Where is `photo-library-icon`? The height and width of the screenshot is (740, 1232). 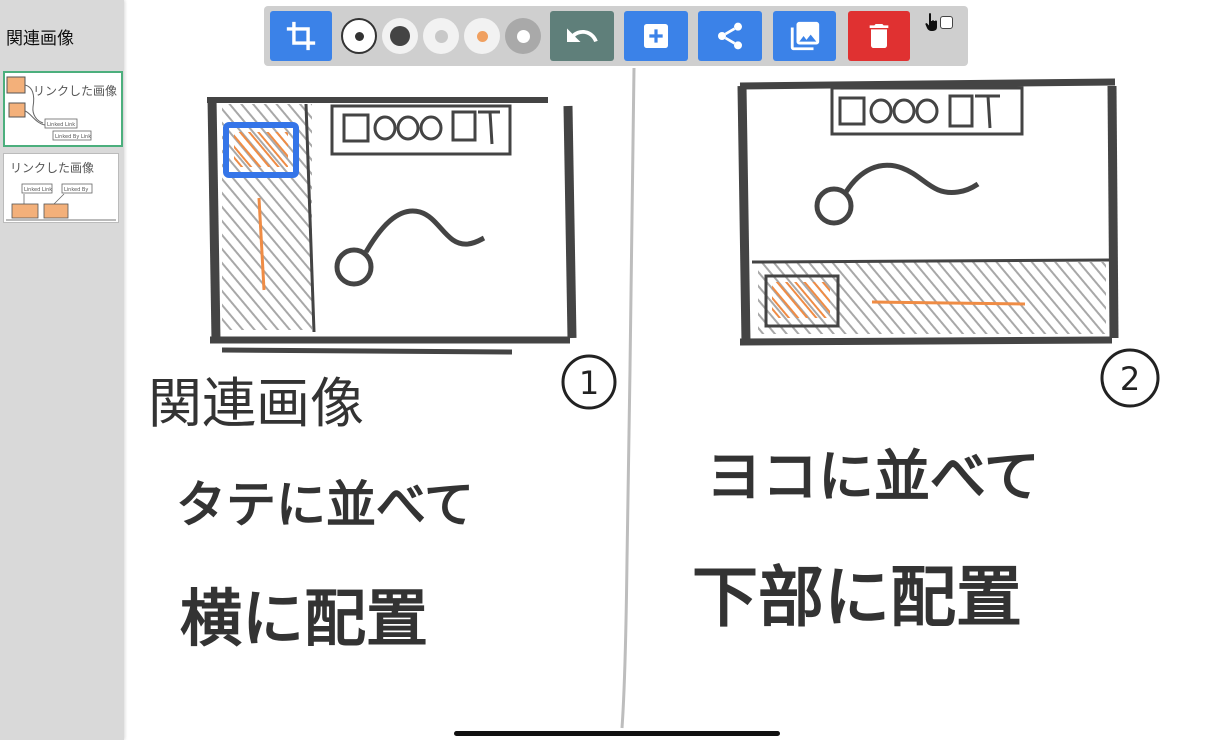 photo-library-icon is located at coordinates (804, 36).